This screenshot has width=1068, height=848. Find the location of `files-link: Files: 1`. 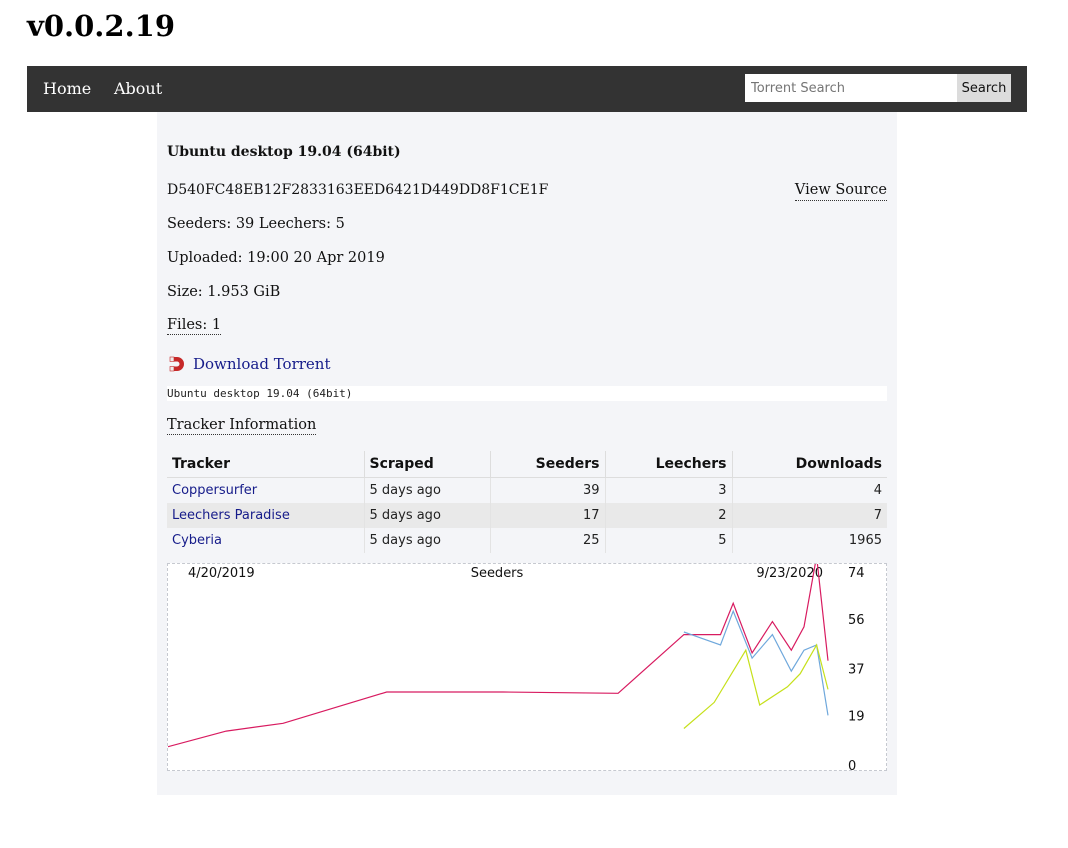

files-link: Files: 1 is located at coordinates (194, 325).